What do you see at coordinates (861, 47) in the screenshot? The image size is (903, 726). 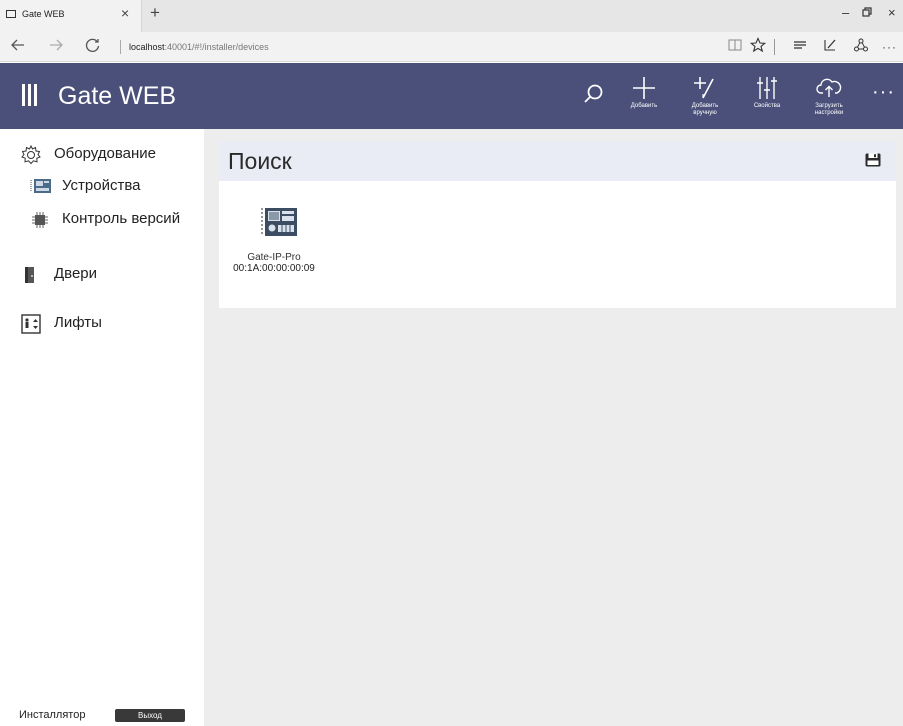 I see `share-icon` at bounding box center [861, 47].